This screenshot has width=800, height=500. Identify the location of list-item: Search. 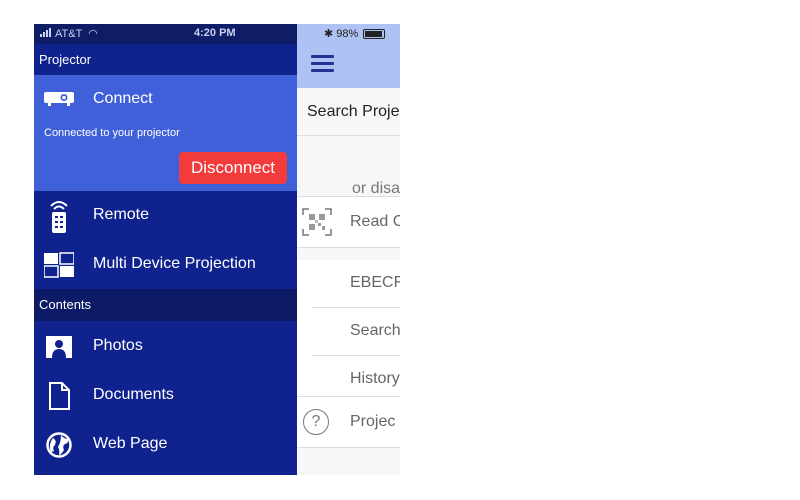
(356, 332).